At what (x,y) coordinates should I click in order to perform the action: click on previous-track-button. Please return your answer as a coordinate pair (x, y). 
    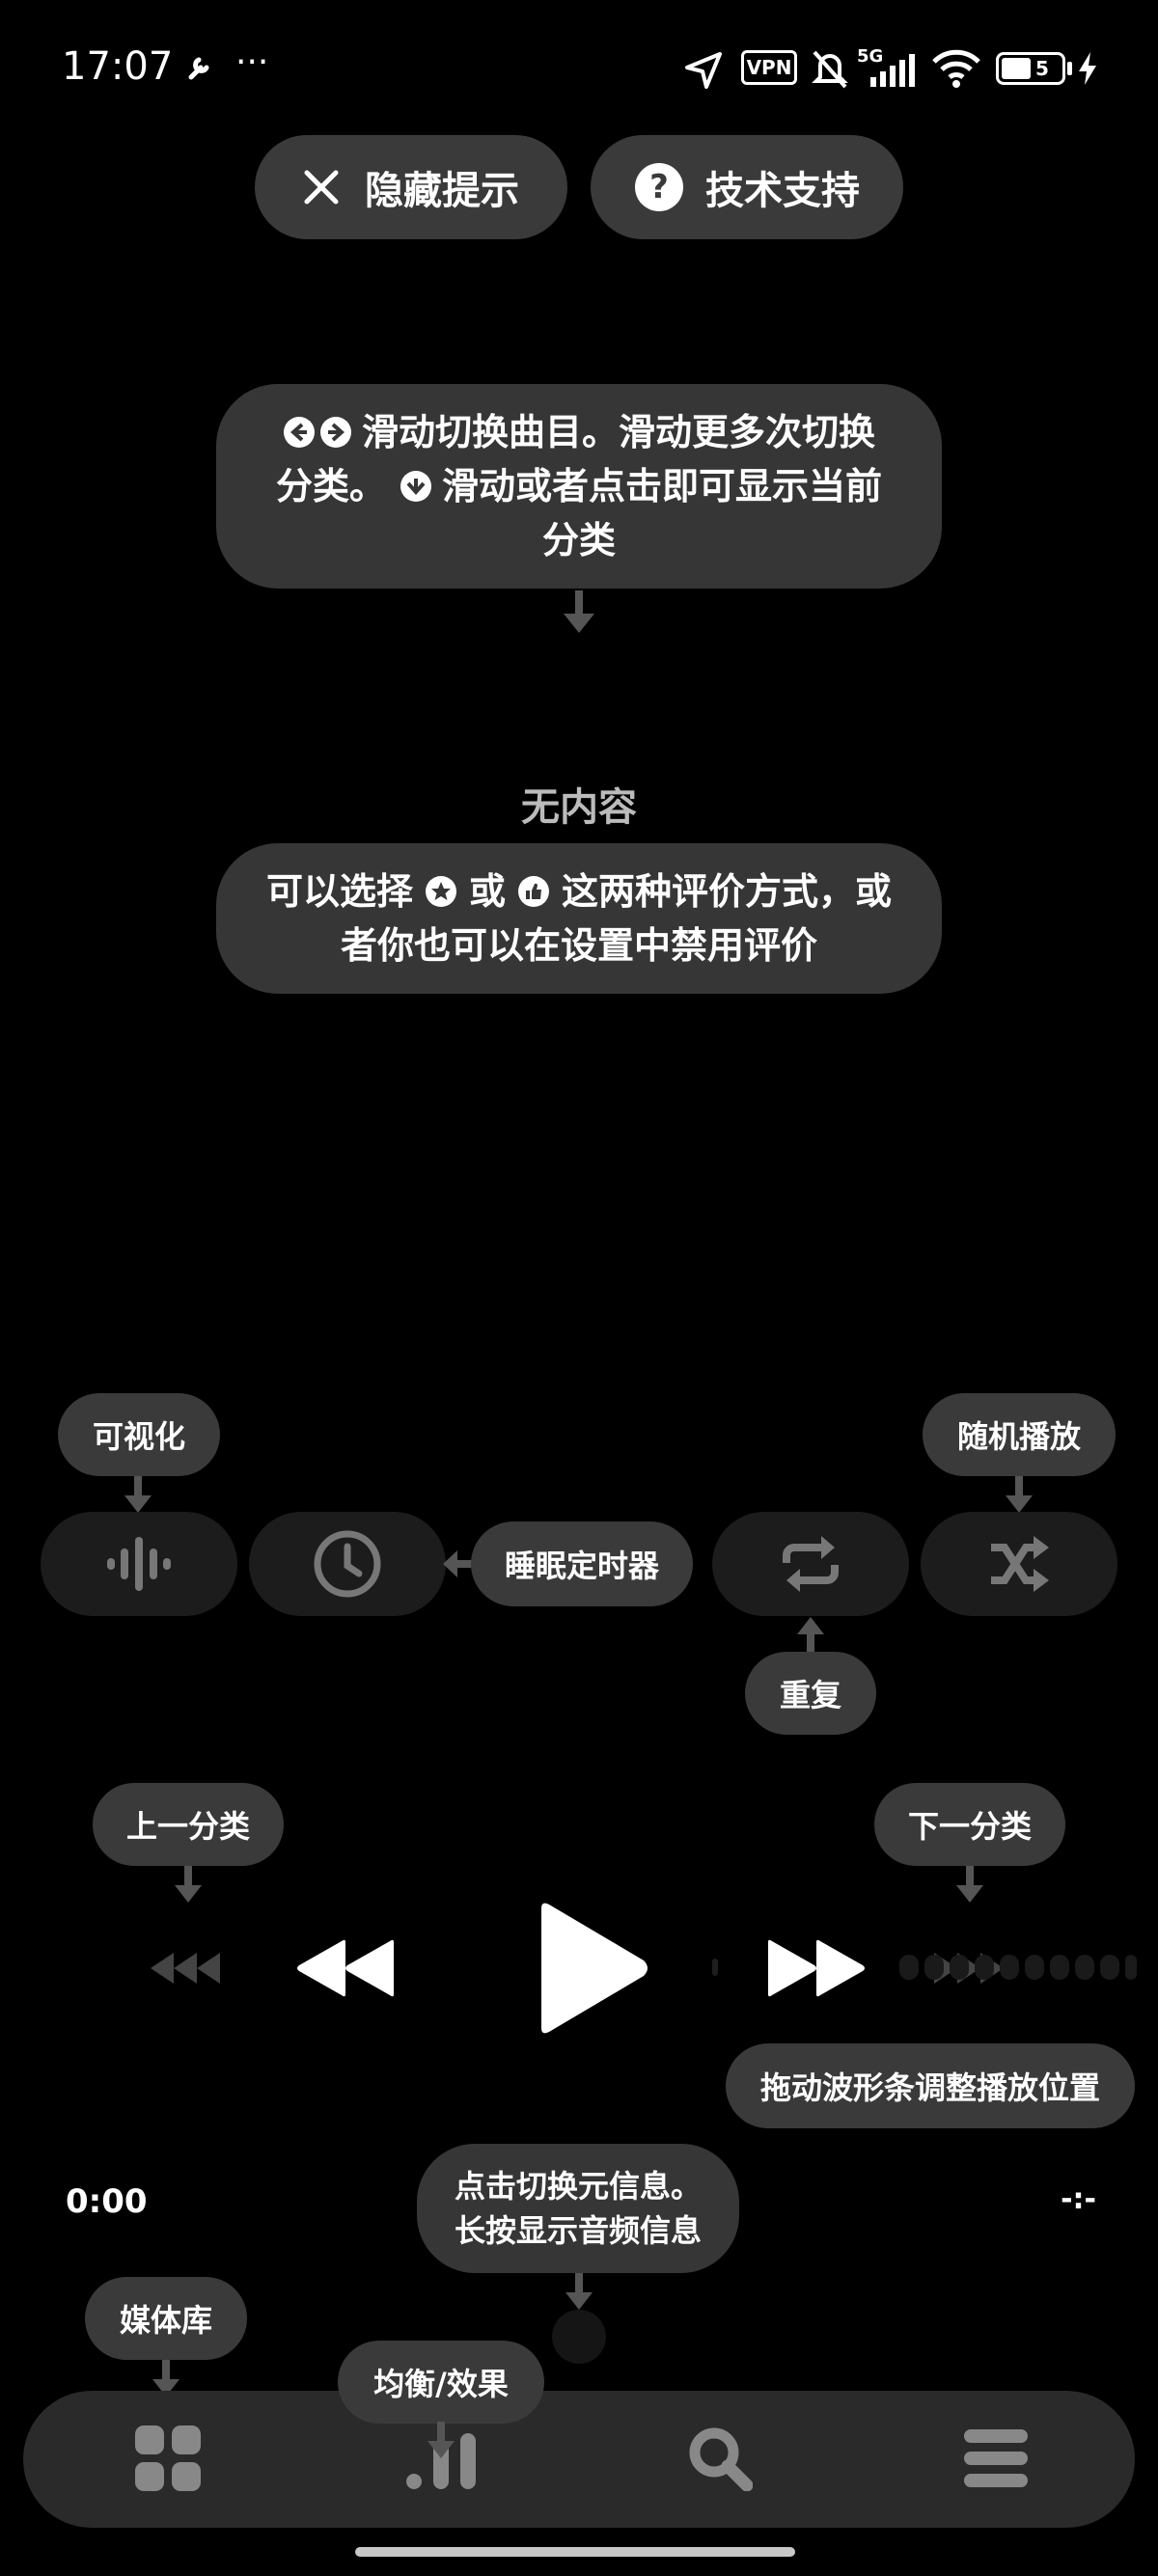
    Looking at the image, I should click on (345, 1968).